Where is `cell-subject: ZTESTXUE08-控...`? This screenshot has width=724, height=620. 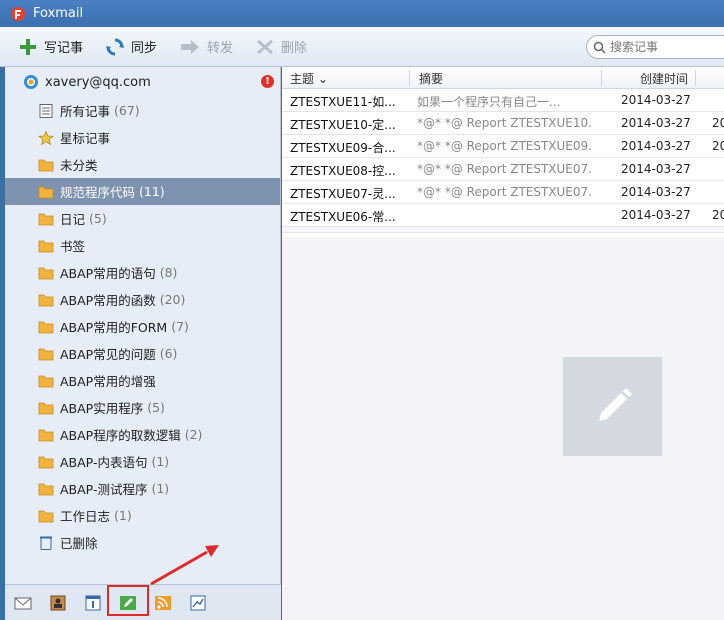 cell-subject: ZTESTXUE08-控... is located at coordinates (343, 171).